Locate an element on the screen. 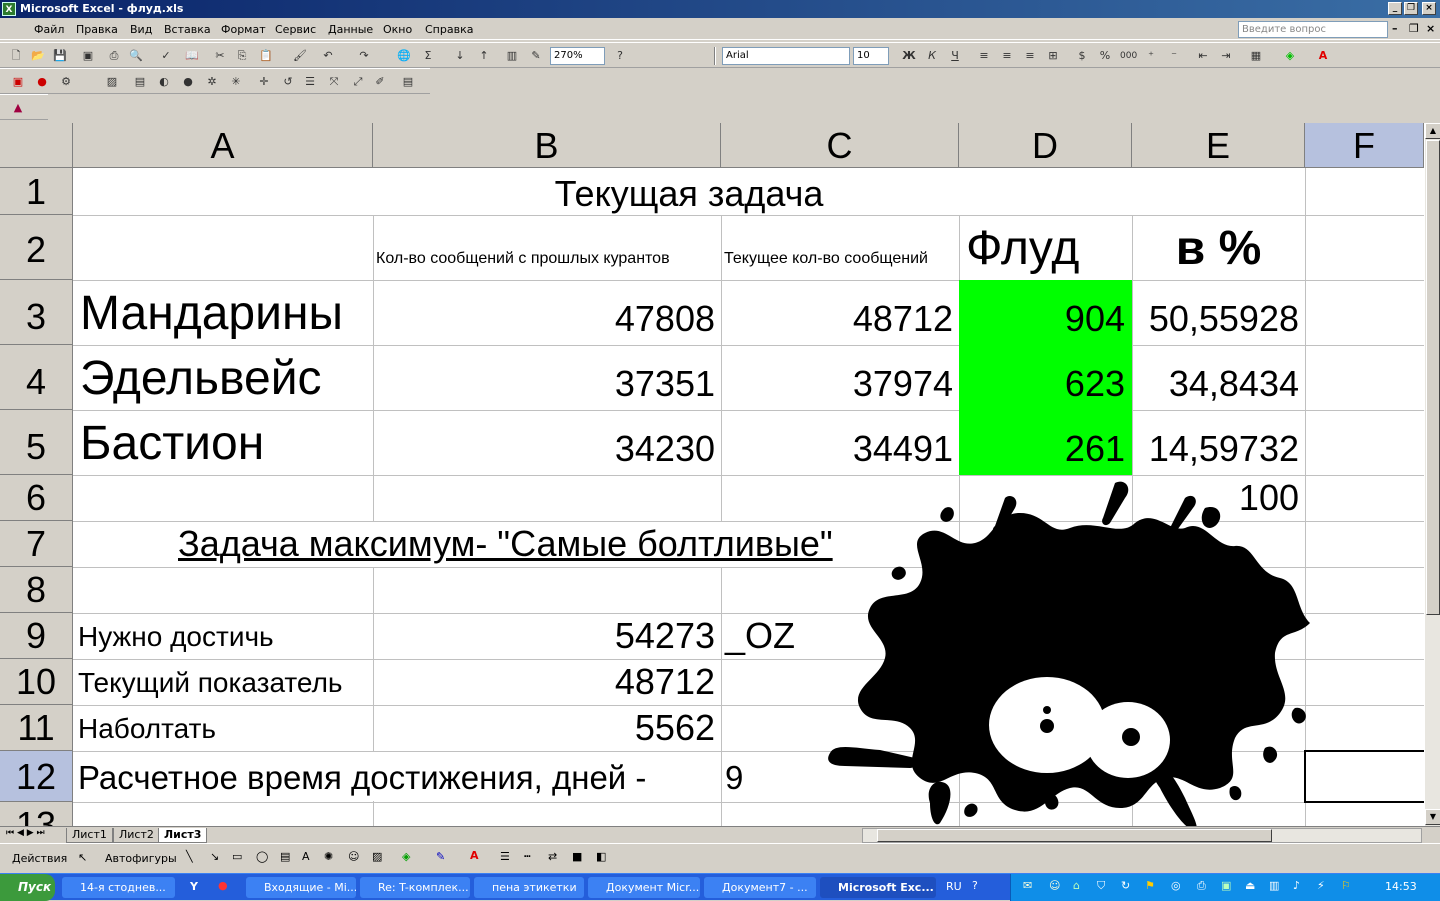 The width and height of the screenshot is (1440, 901). lines-icon: ☰ is located at coordinates (310, 82).